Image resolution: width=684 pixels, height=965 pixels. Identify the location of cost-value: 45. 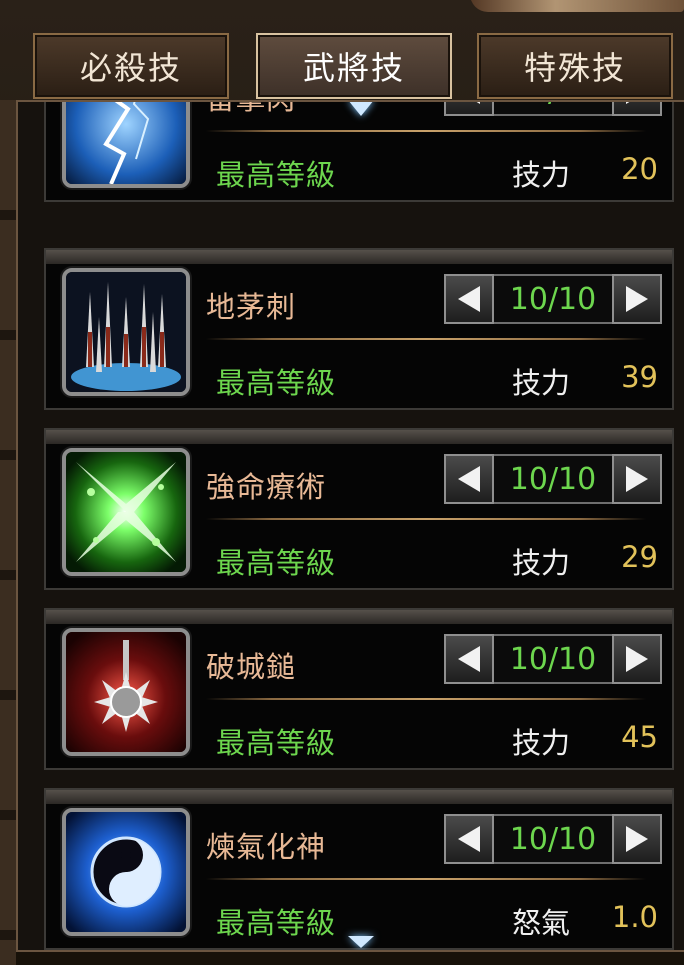
(639, 737).